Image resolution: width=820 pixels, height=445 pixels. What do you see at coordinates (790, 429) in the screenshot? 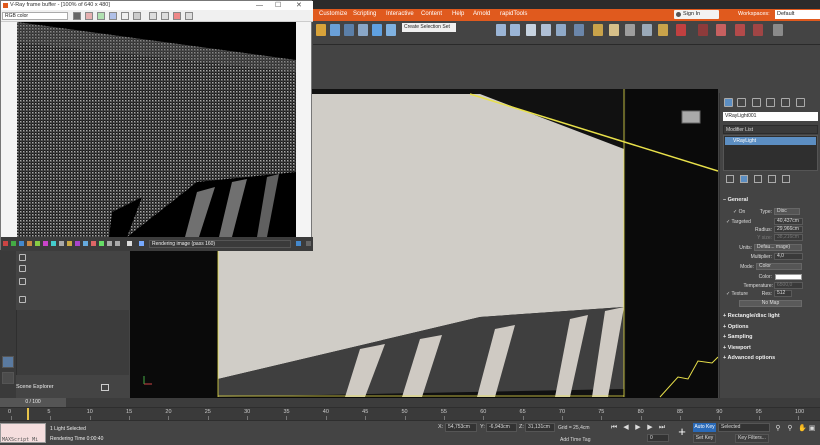
I see `orbit-icon: ⚲` at bounding box center [790, 429].